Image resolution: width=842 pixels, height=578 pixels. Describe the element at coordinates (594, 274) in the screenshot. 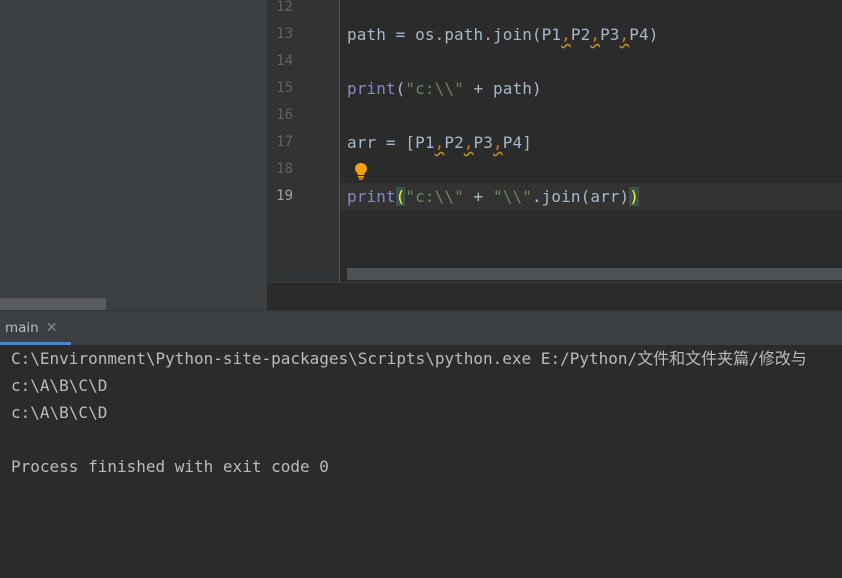

I see `editor-horizontal-scrollbar` at that location.